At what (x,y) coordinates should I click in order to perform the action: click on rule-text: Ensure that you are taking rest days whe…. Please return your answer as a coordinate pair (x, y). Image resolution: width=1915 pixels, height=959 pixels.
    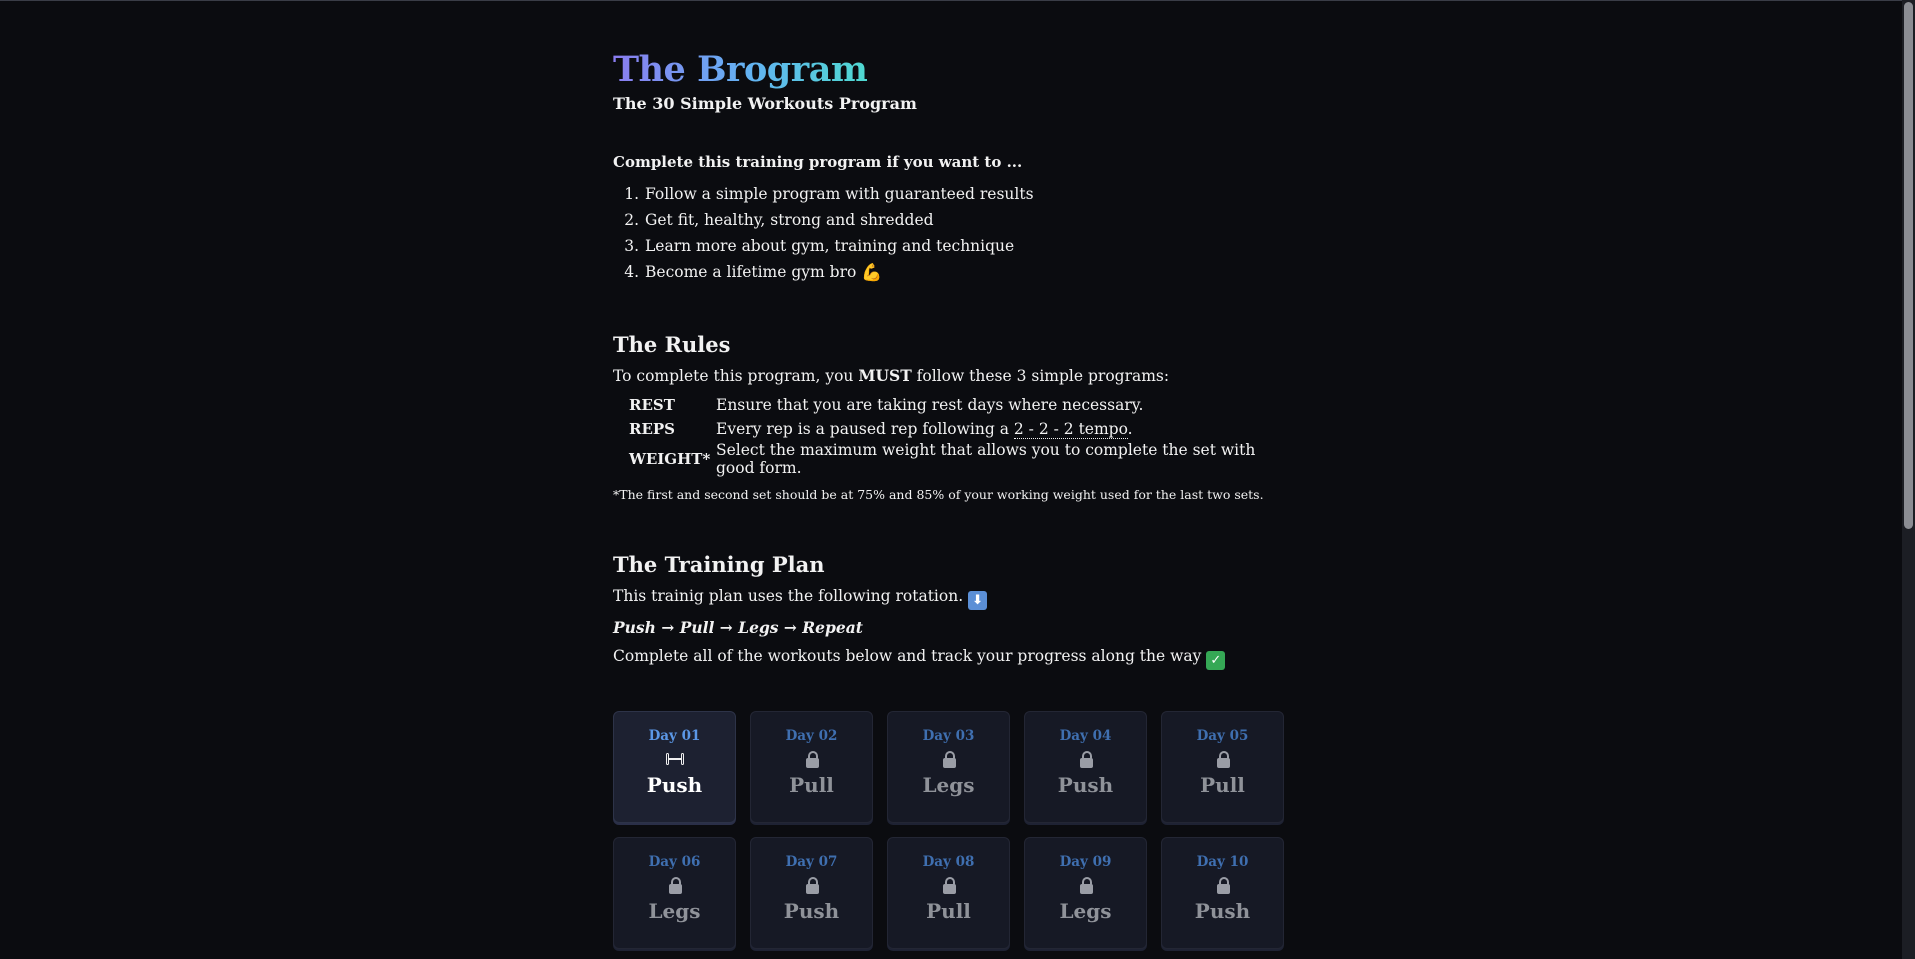
    Looking at the image, I should click on (930, 405).